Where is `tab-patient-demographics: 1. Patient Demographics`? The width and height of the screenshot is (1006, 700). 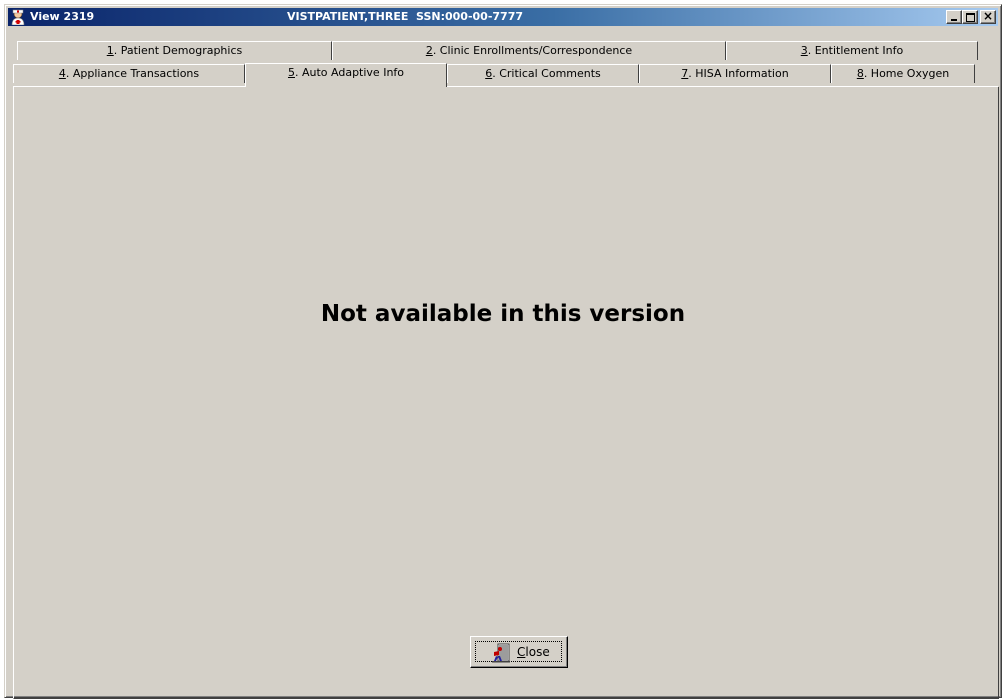
tab-patient-demographics: 1. Patient Demographics is located at coordinates (174, 50).